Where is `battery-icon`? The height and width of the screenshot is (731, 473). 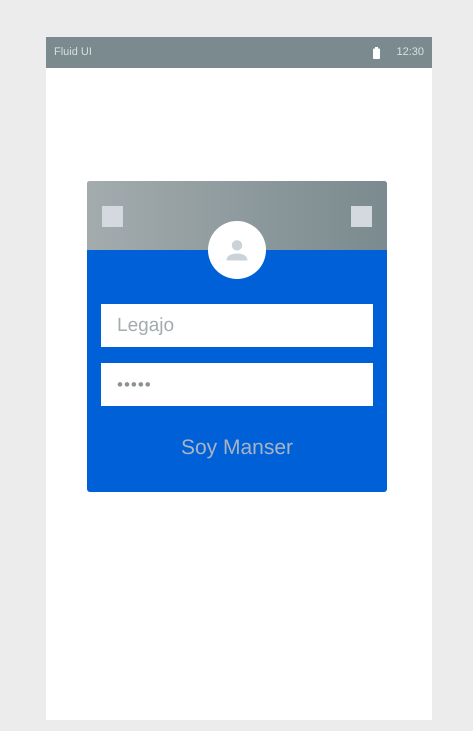 battery-icon is located at coordinates (376, 52).